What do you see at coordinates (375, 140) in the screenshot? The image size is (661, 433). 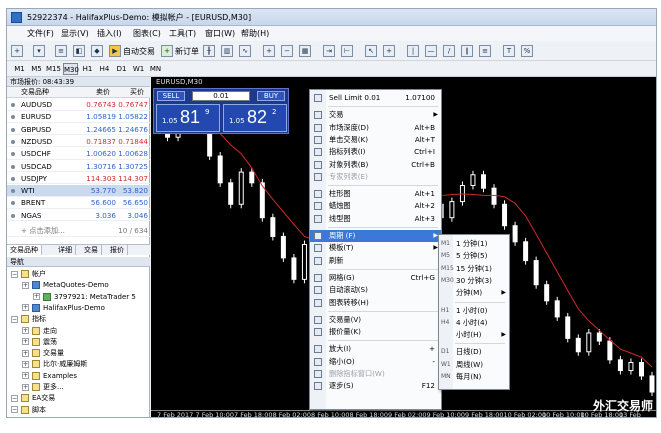 I see `context-menu-item: 单击交易(K) Alt+T` at bounding box center [375, 140].